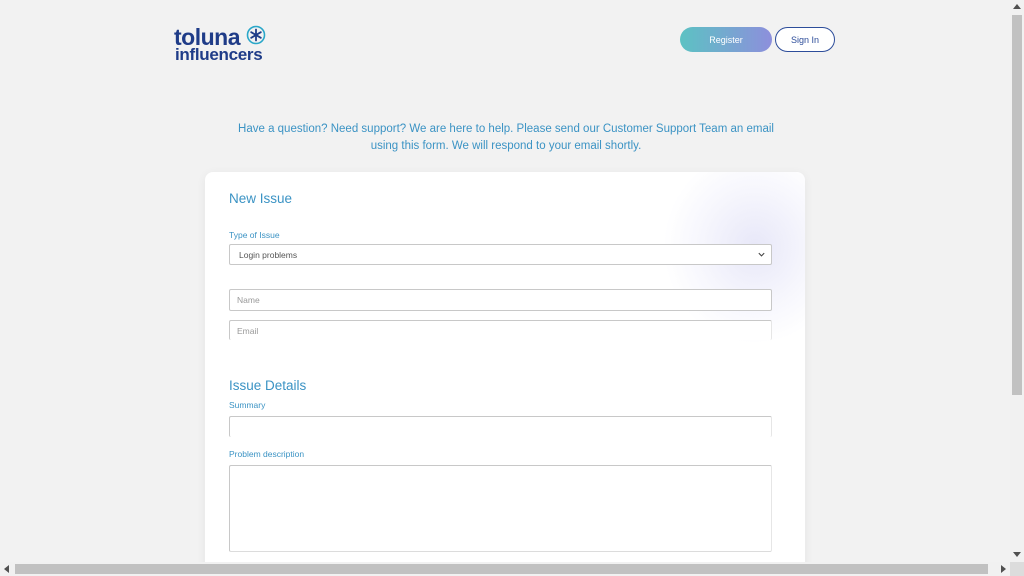 The height and width of the screenshot is (576, 1024). Describe the element at coordinates (256, 35) in the screenshot. I see `asterisk-star-icon` at that location.